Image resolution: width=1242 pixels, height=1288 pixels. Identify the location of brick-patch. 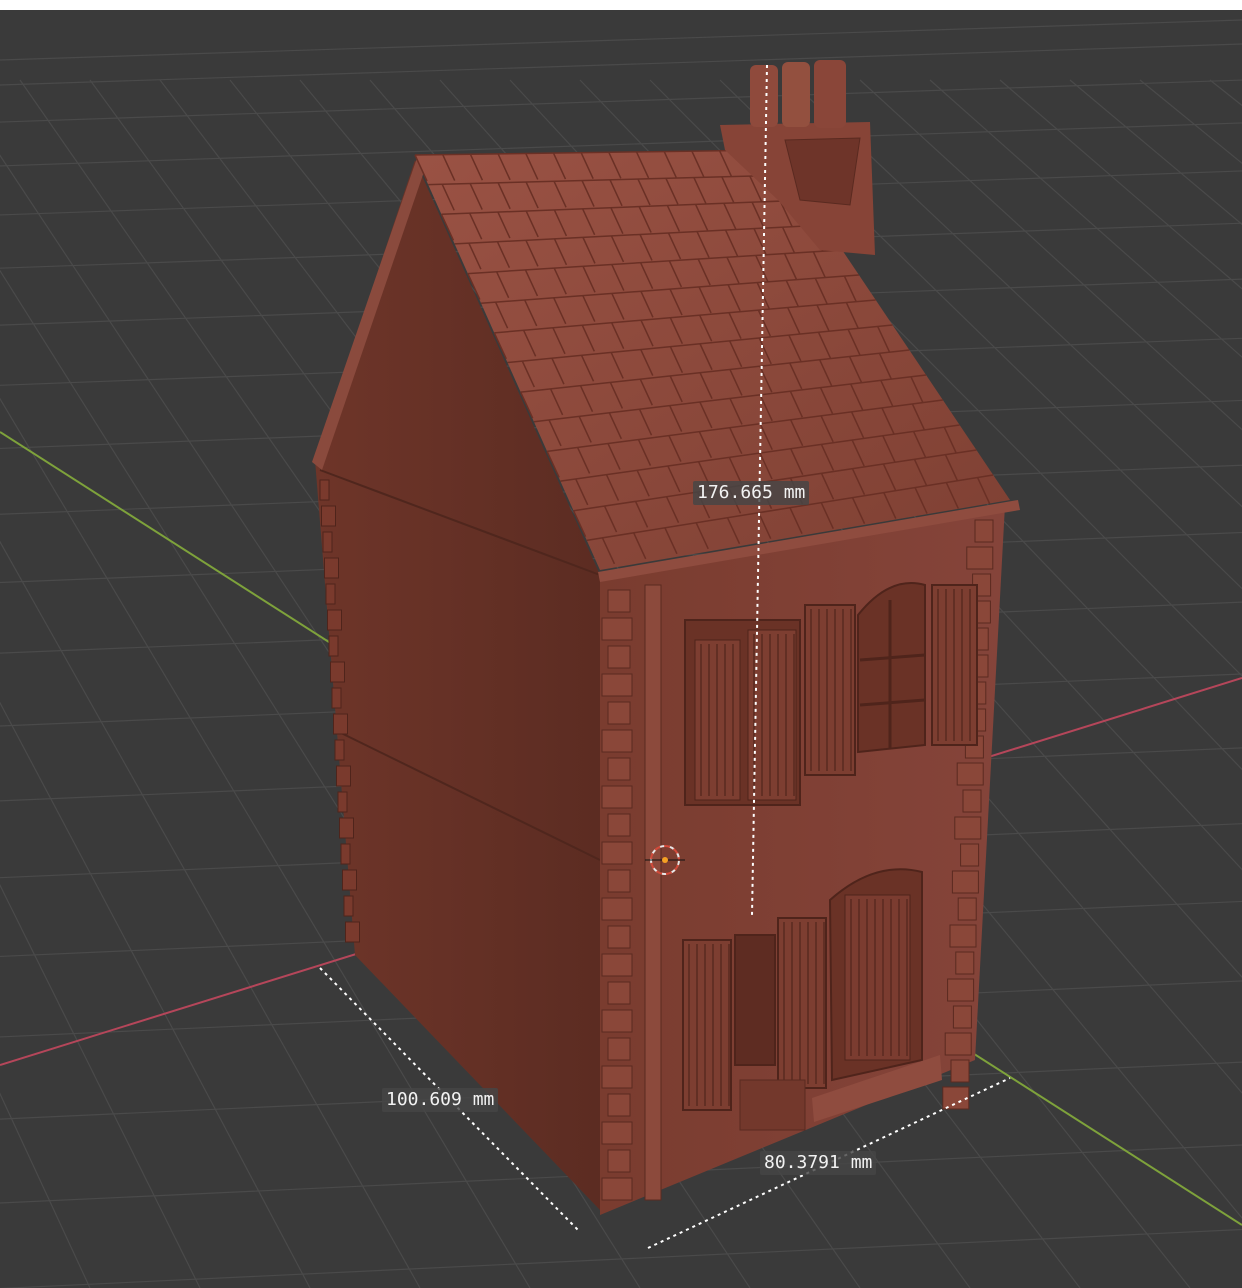
(772, 1105).